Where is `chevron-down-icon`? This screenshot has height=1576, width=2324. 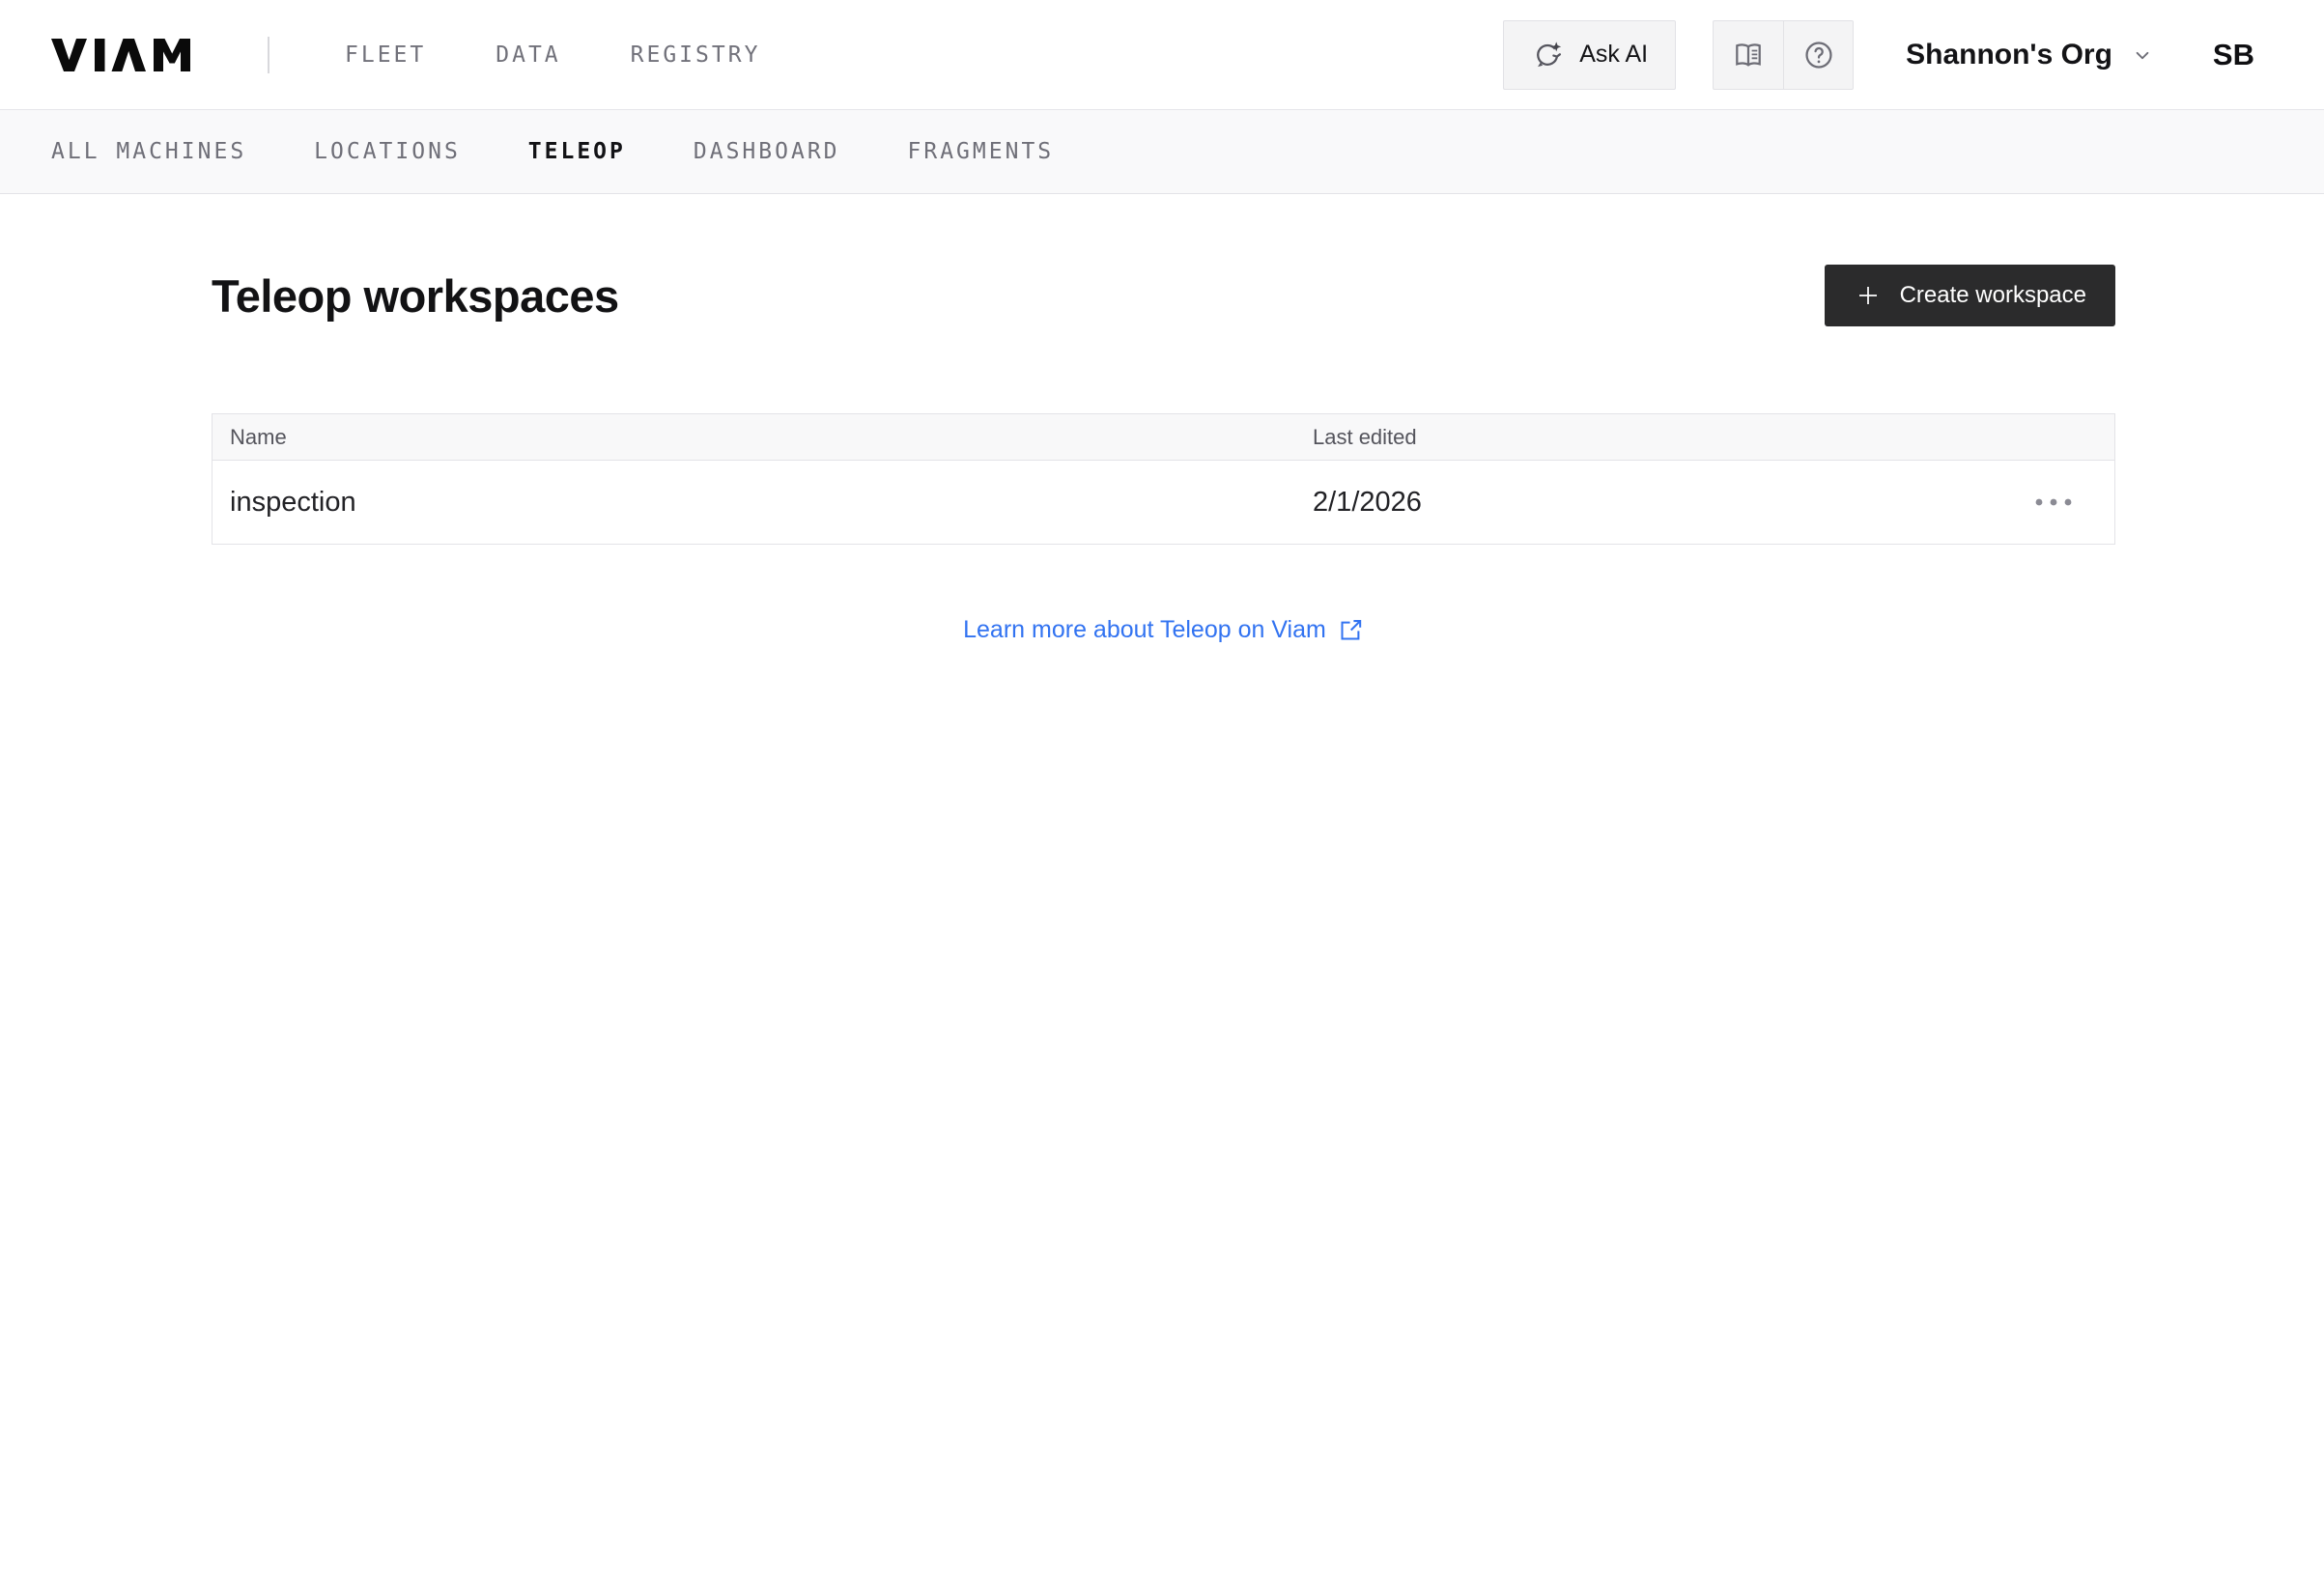 chevron-down-icon is located at coordinates (2142, 55).